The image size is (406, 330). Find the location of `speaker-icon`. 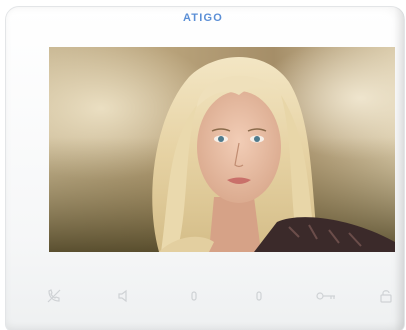

speaker-icon is located at coordinates (122, 296).